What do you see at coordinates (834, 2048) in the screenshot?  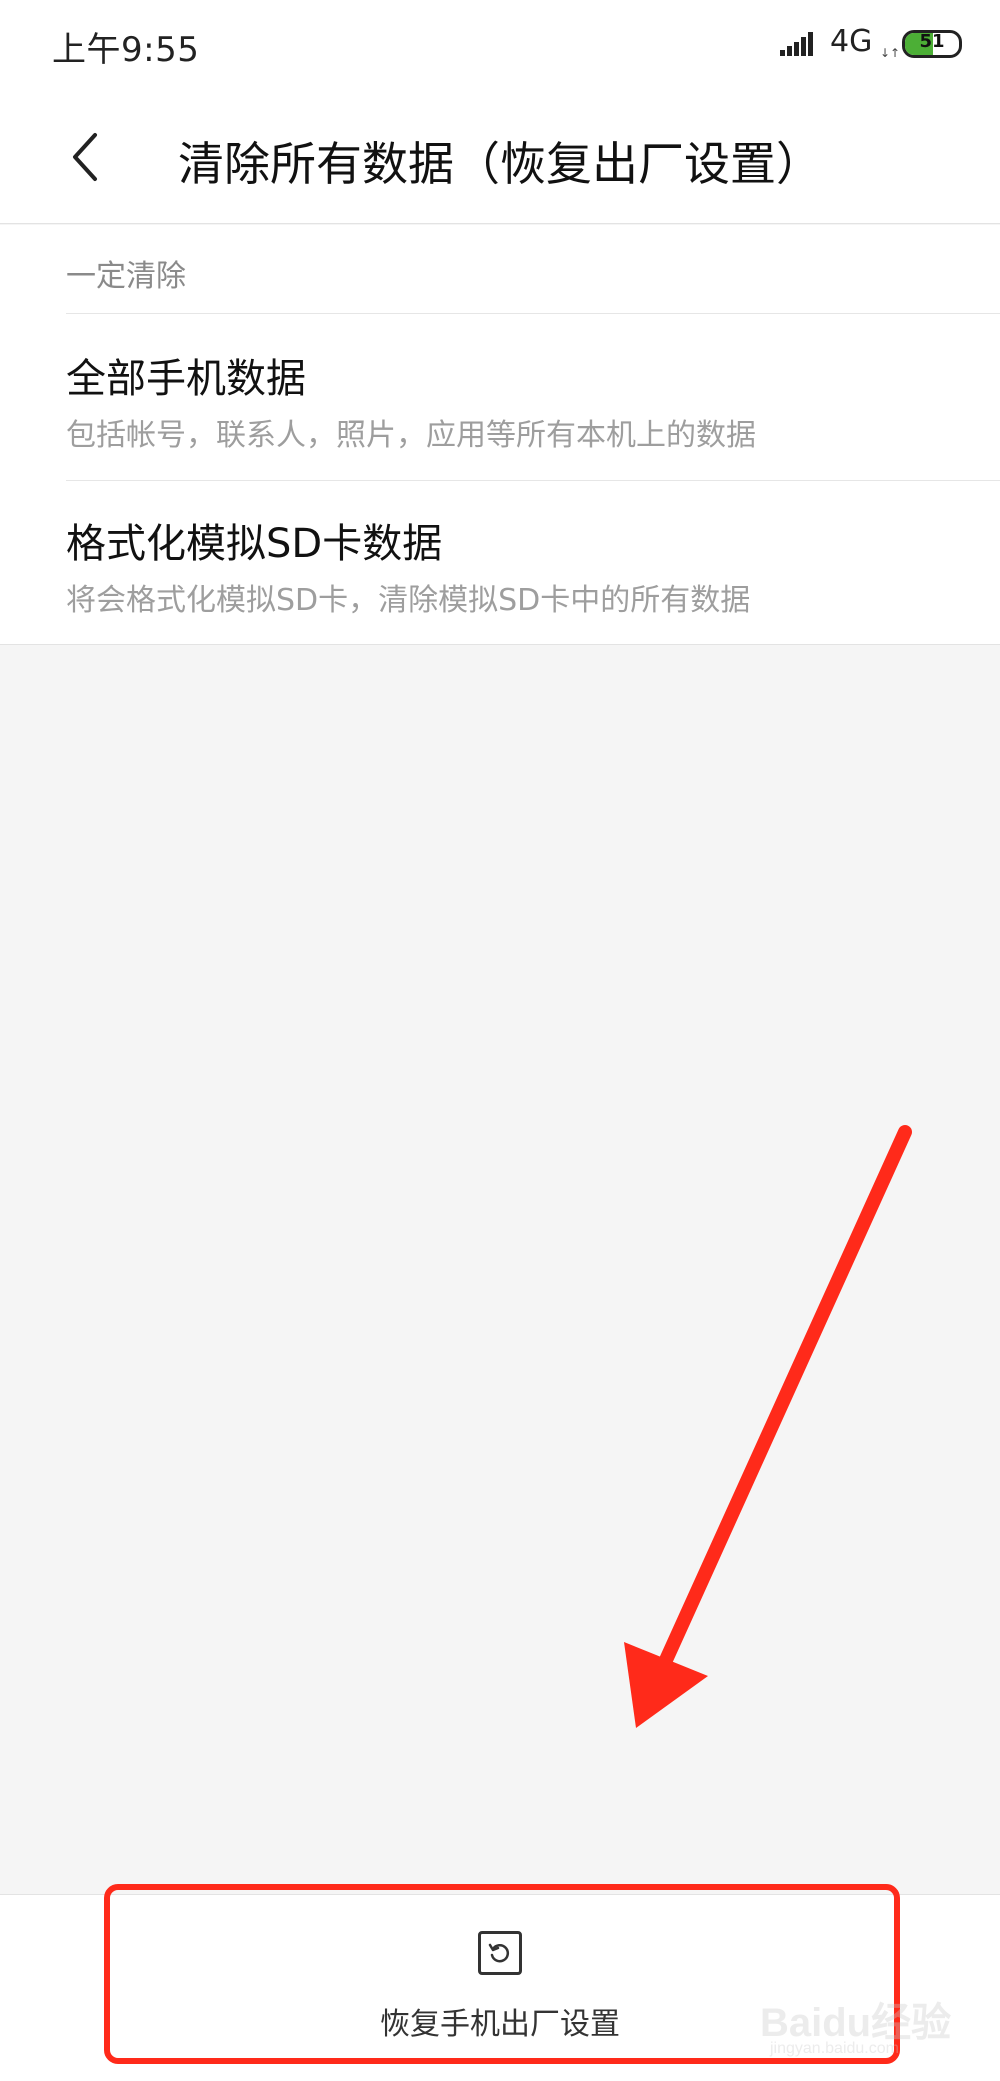 I see `watermark-subtext: jingyan.baidu.com` at bounding box center [834, 2048].